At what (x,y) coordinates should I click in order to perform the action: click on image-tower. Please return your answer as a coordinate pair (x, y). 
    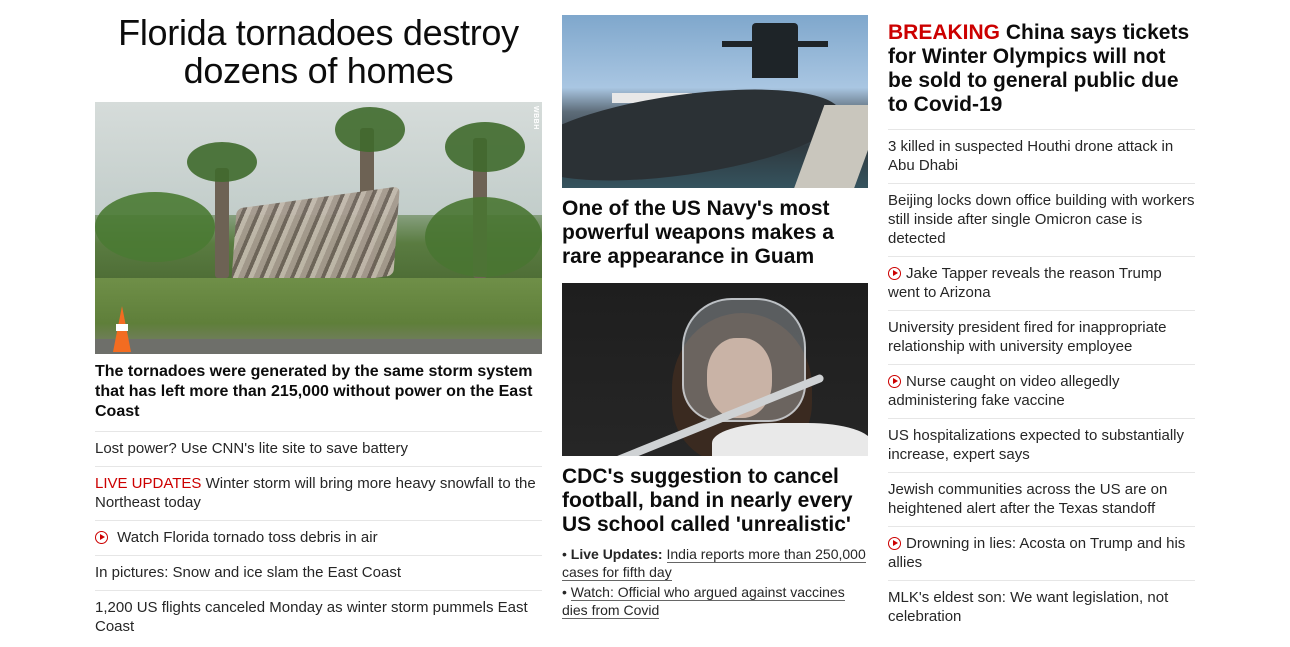
    Looking at the image, I should click on (775, 50).